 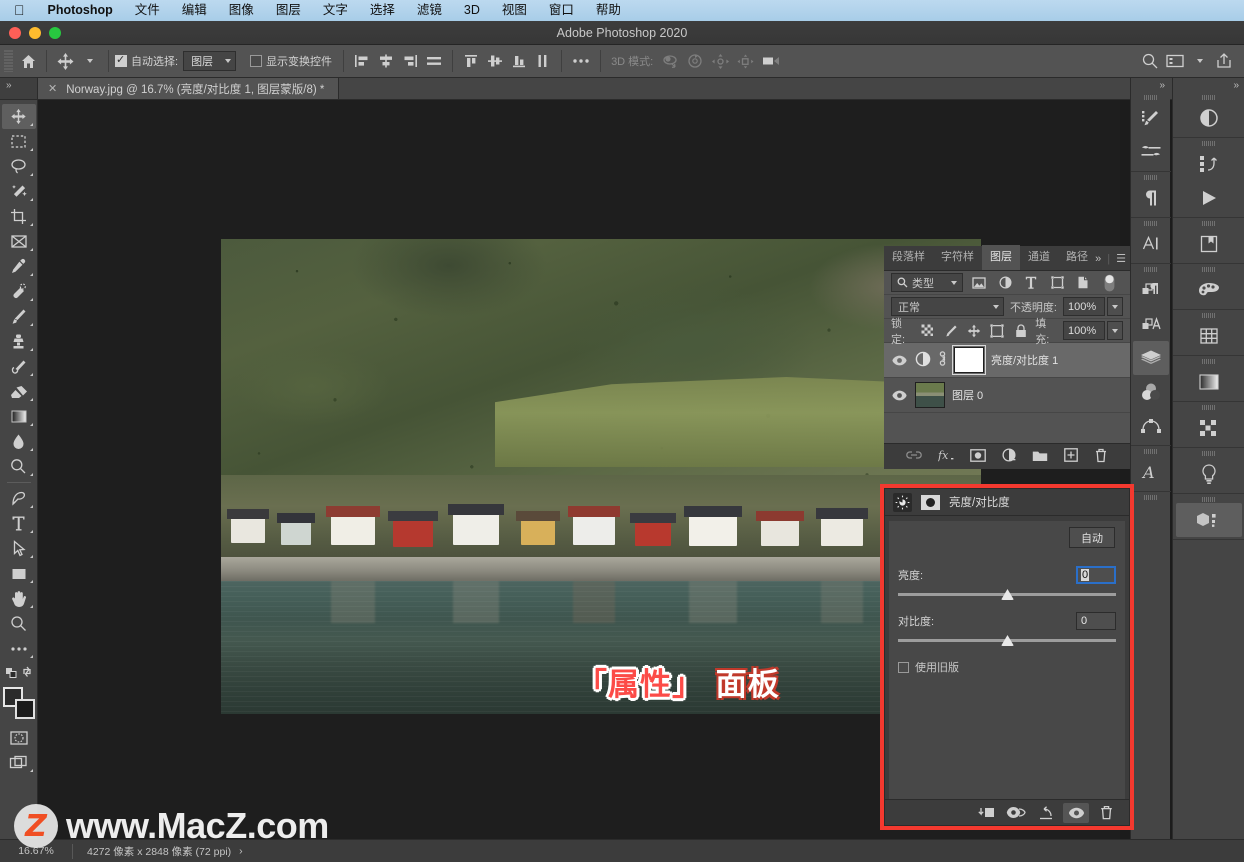 What do you see at coordinates (19, 416) in the screenshot?
I see `gradient-tool` at bounding box center [19, 416].